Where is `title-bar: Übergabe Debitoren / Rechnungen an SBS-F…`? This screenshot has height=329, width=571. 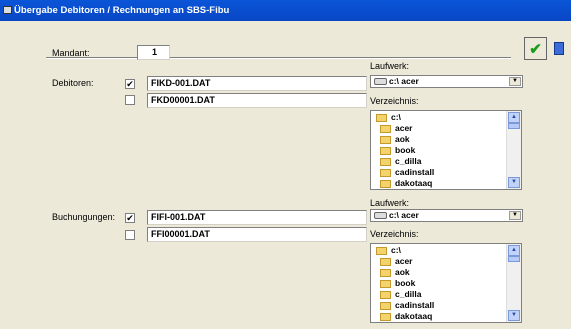
title-bar: Übergabe Debitoren / Rechnungen an SBS-F… is located at coordinates (285, 10).